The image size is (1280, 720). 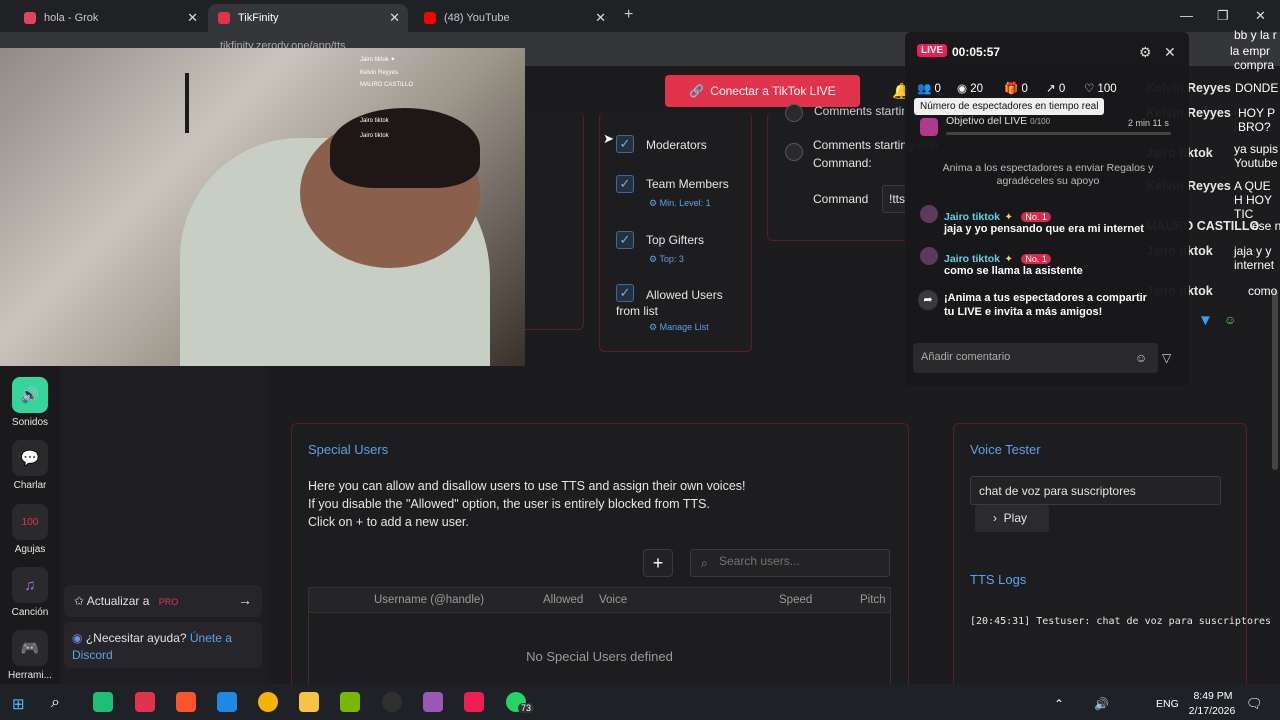 What do you see at coordinates (379, 73) in the screenshot?
I see `mini-chat-line: Kelvin Reyyes` at bounding box center [379, 73].